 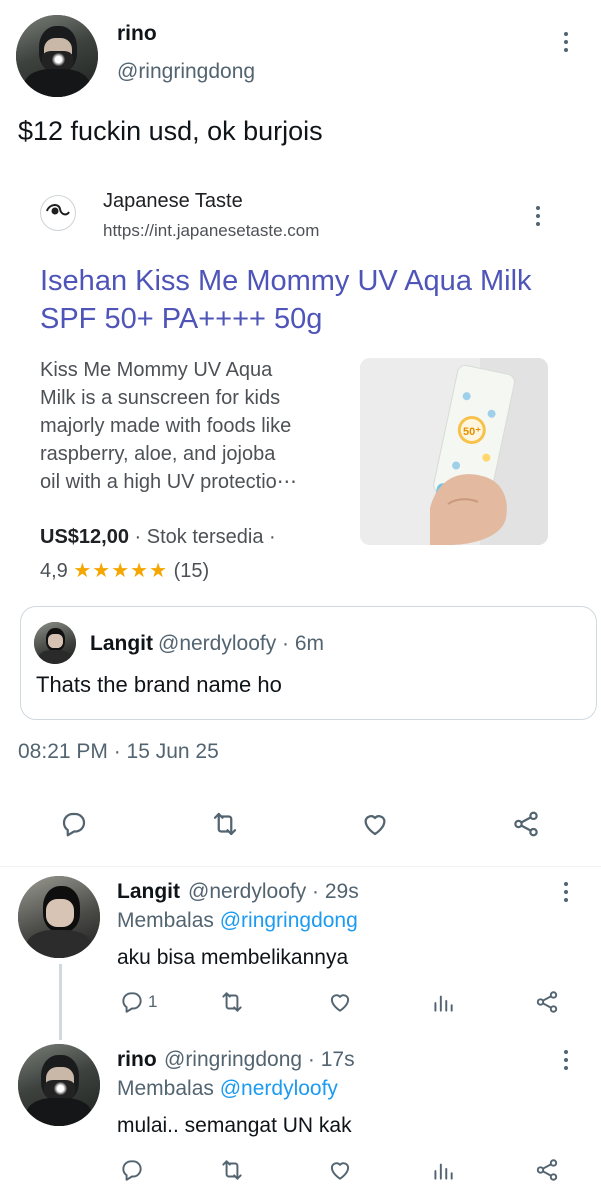 I want to click on tweet-text: $12 fuckin usd, ok burjois, so click(x=170, y=131).